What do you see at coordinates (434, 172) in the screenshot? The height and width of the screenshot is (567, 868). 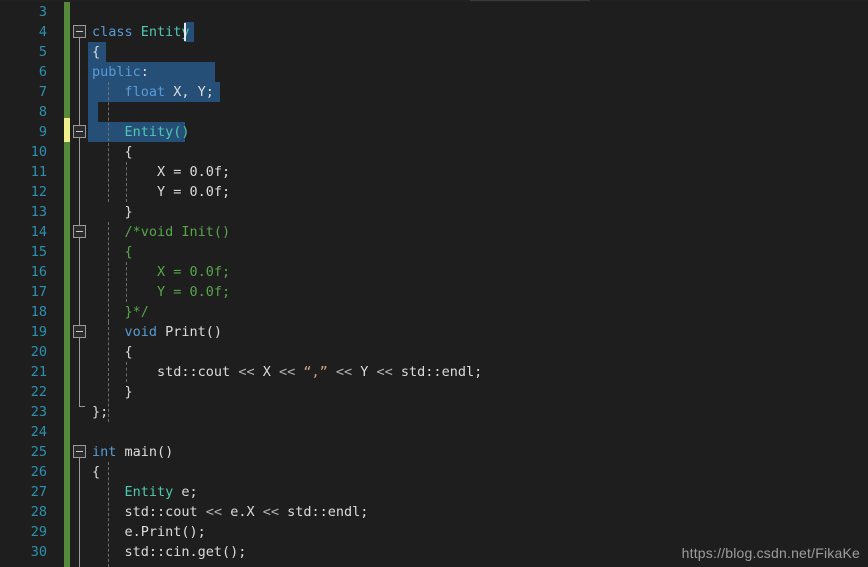 I see `code-line: X = 0.0f;` at bounding box center [434, 172].